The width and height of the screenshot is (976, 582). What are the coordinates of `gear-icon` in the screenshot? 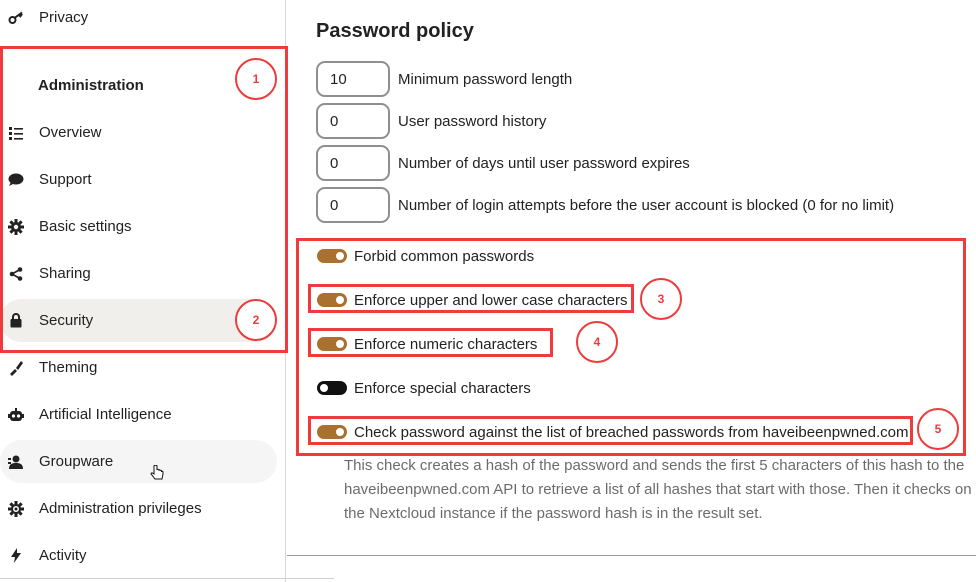 It's located at (16, 227).